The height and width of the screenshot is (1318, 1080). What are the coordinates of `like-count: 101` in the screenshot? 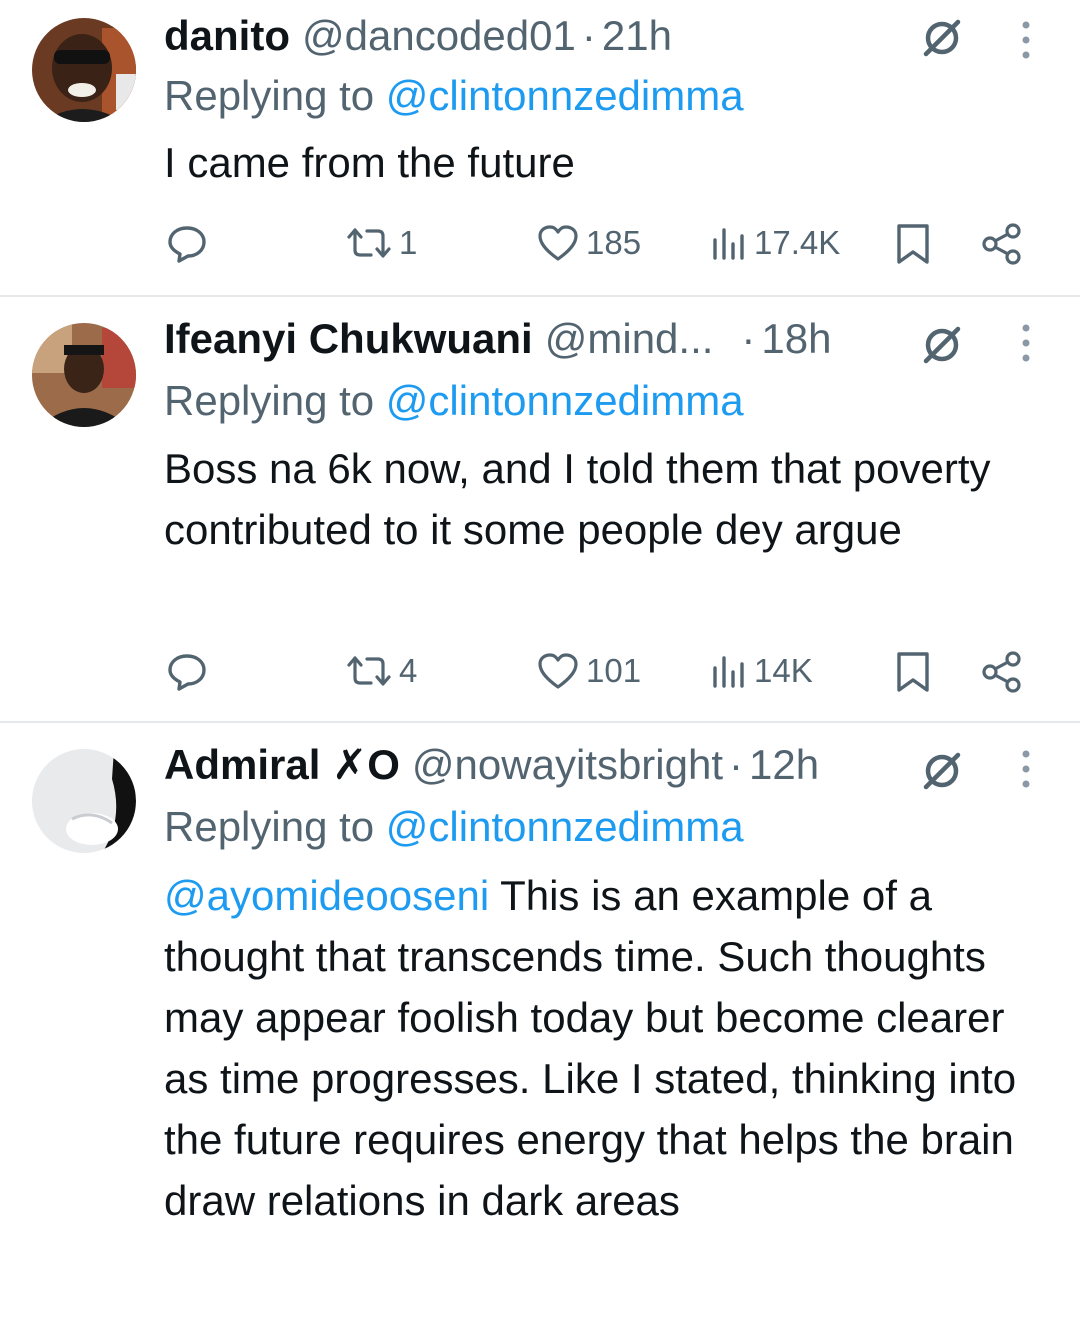 It's located at (614, 670).